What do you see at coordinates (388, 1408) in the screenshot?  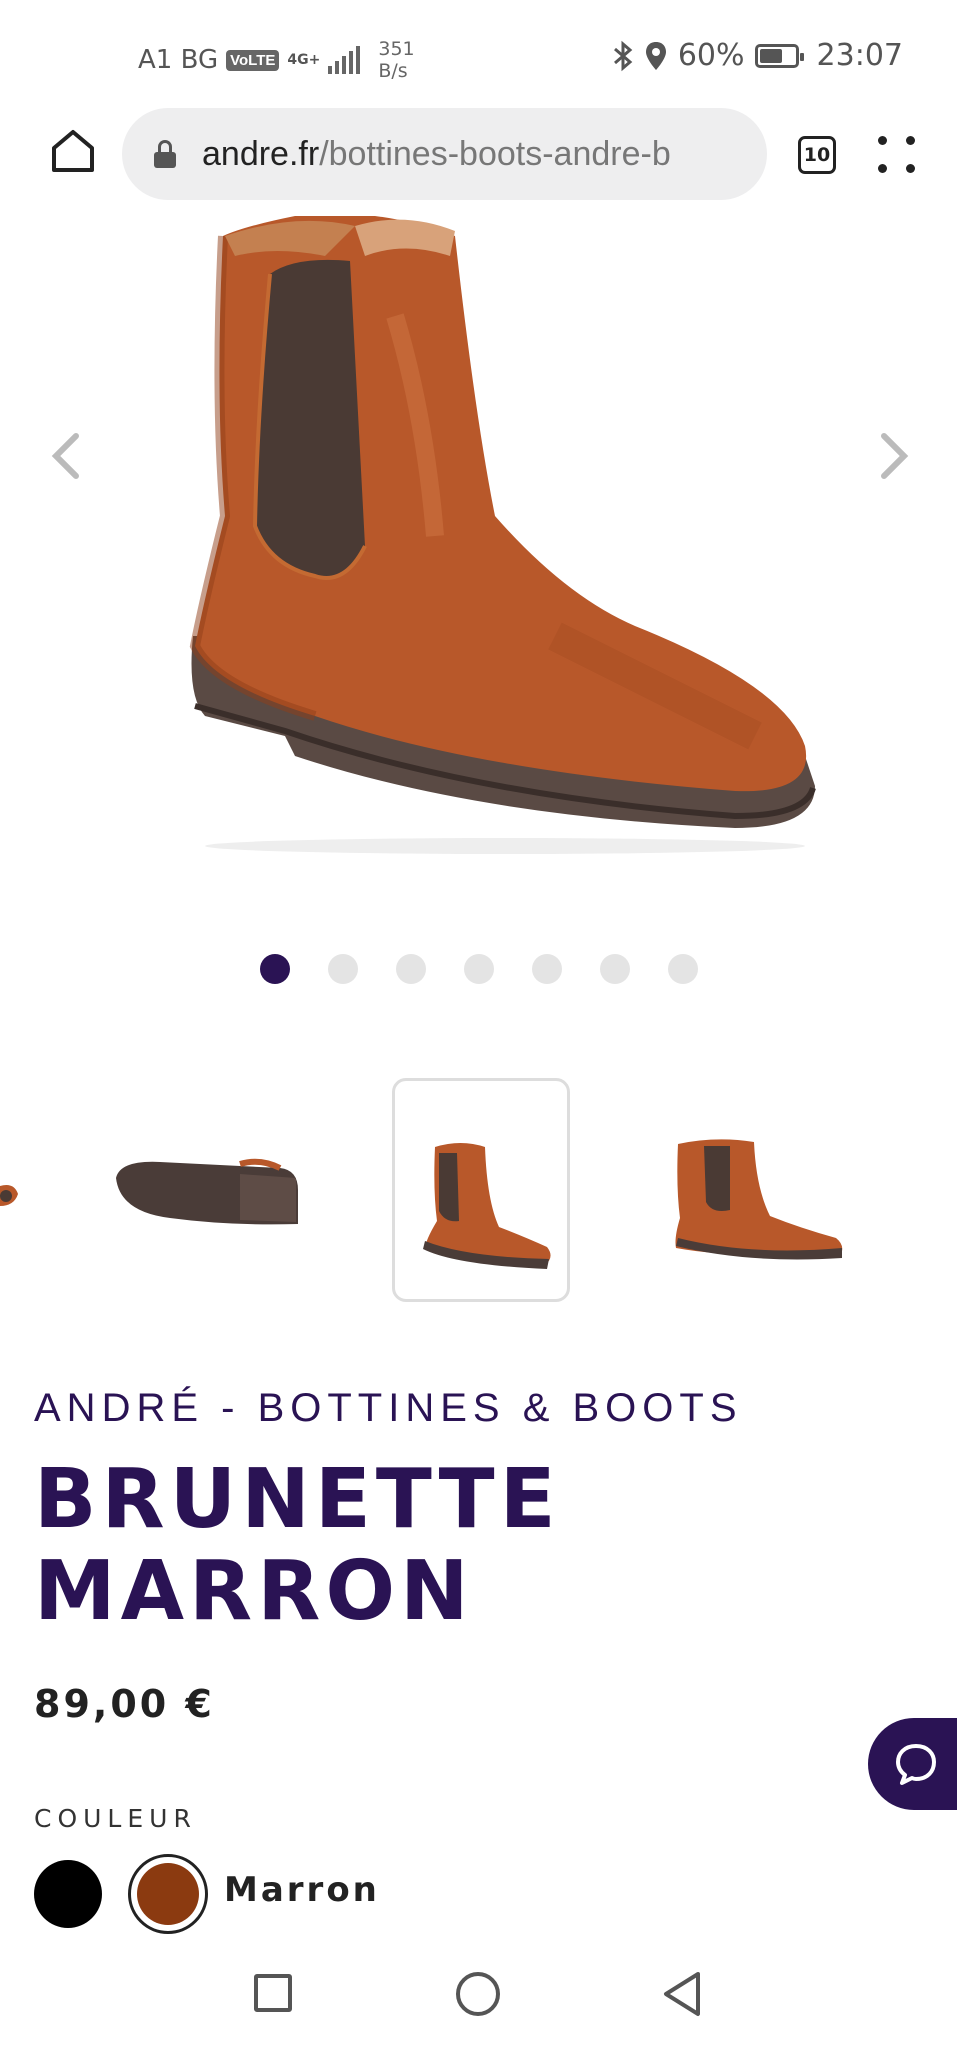 I see `product-brand: ANDRÉ - BOTTINES & BOOTS` at bounding box center [388, 1408].